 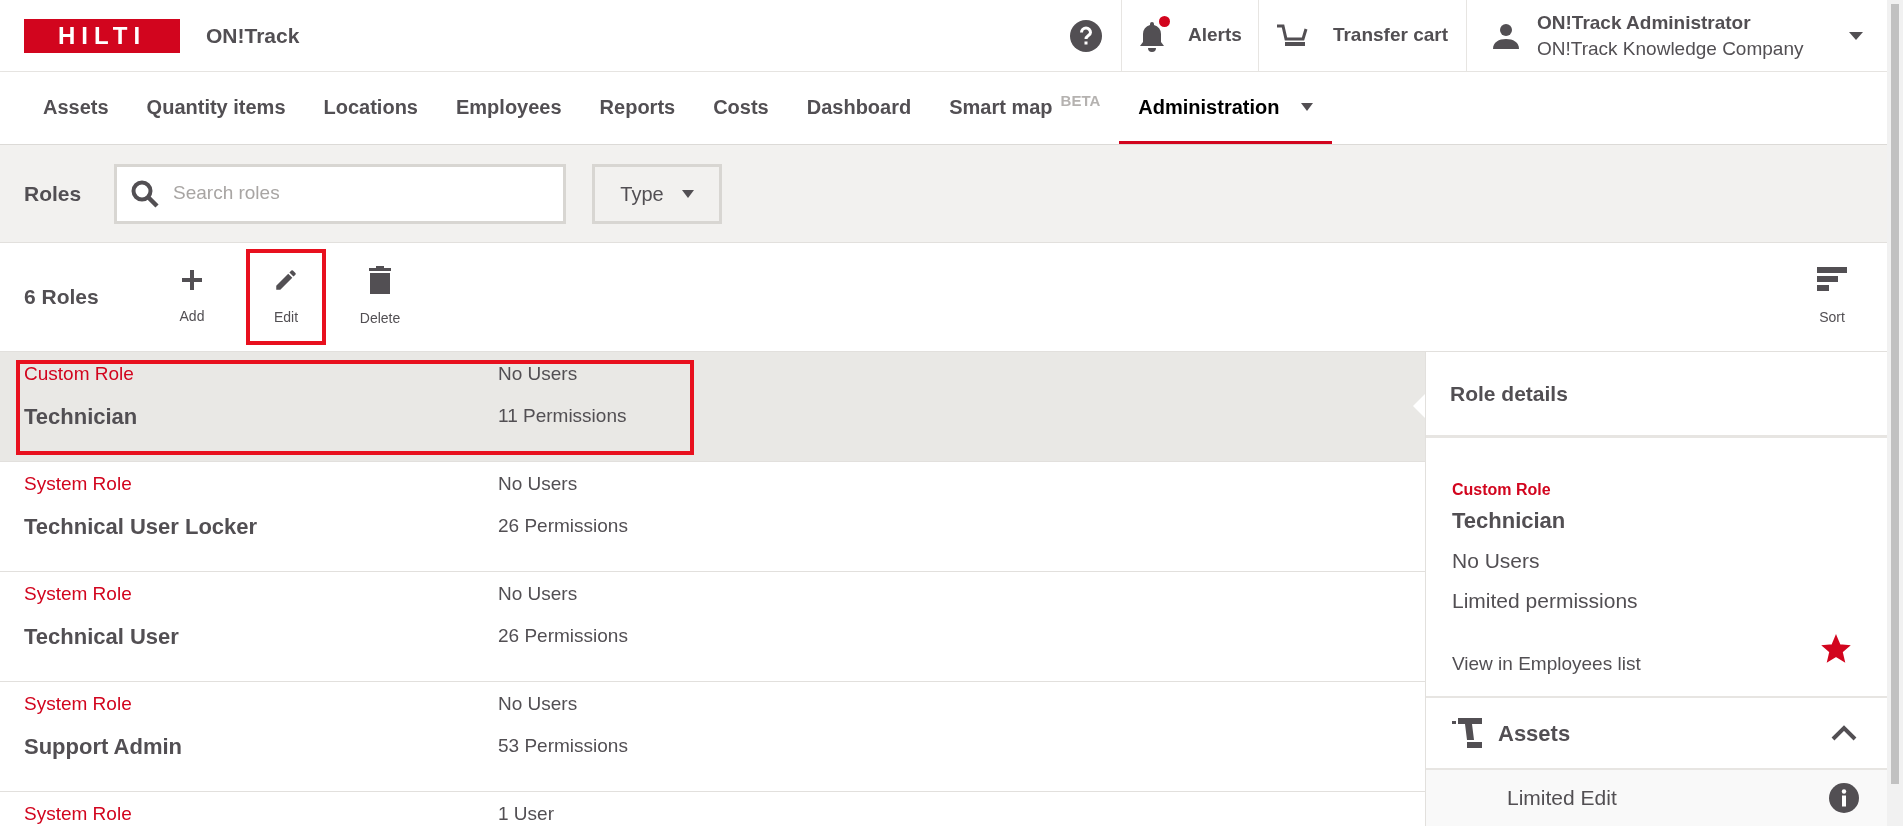 What do you see at coordinates (1562, 798) in the screenshot?
I see `permission-label: Limited Edit` at bounding box center [1562, 798].